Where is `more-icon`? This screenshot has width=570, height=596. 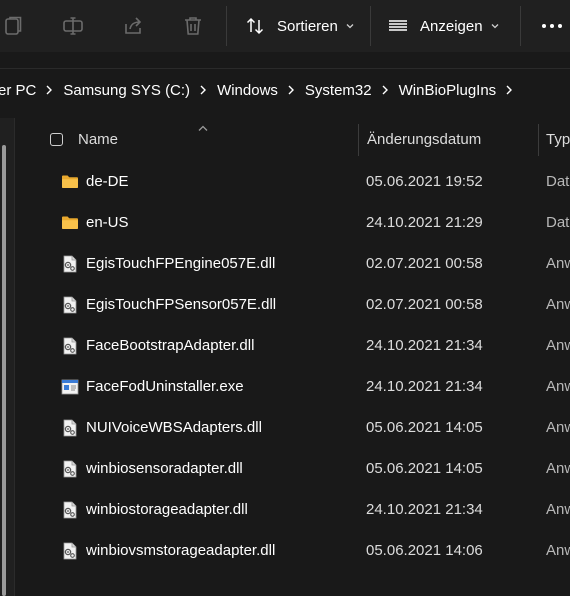 more-icon is located at coordinates (552, 26).